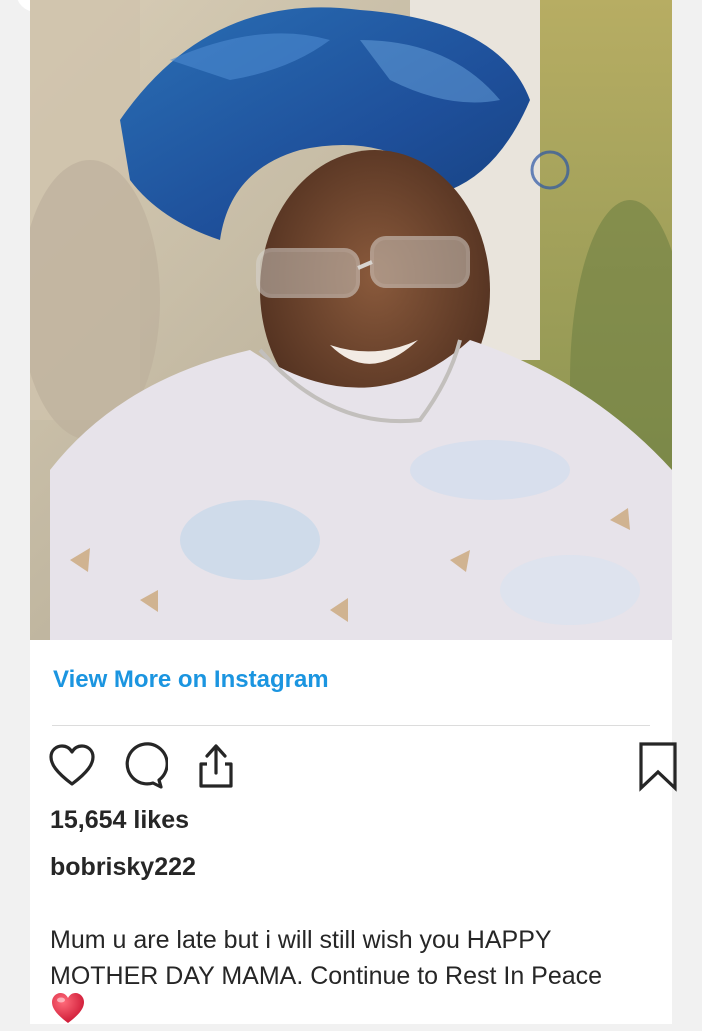 The image size is (702, 1031). I want to click on bookmark-icon, so click(658, 766).